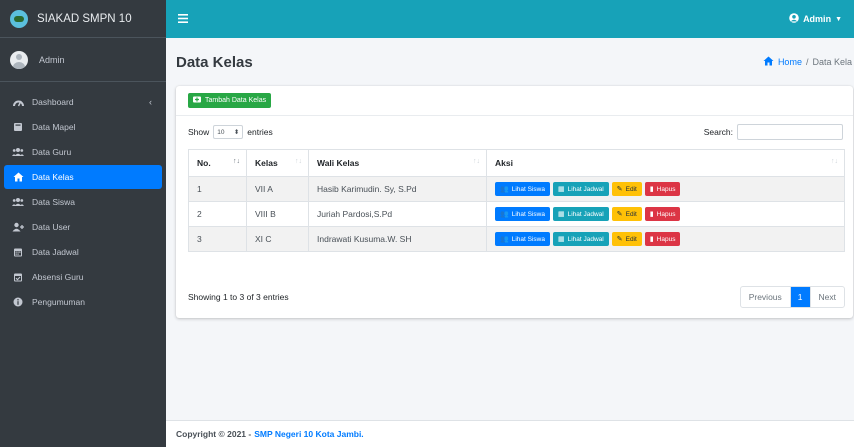 The image size is (854, 447). What do you see at coordinates (18, 227) in the screenshot?
I see `user-plus-icon` at bounding box center [18, 227].